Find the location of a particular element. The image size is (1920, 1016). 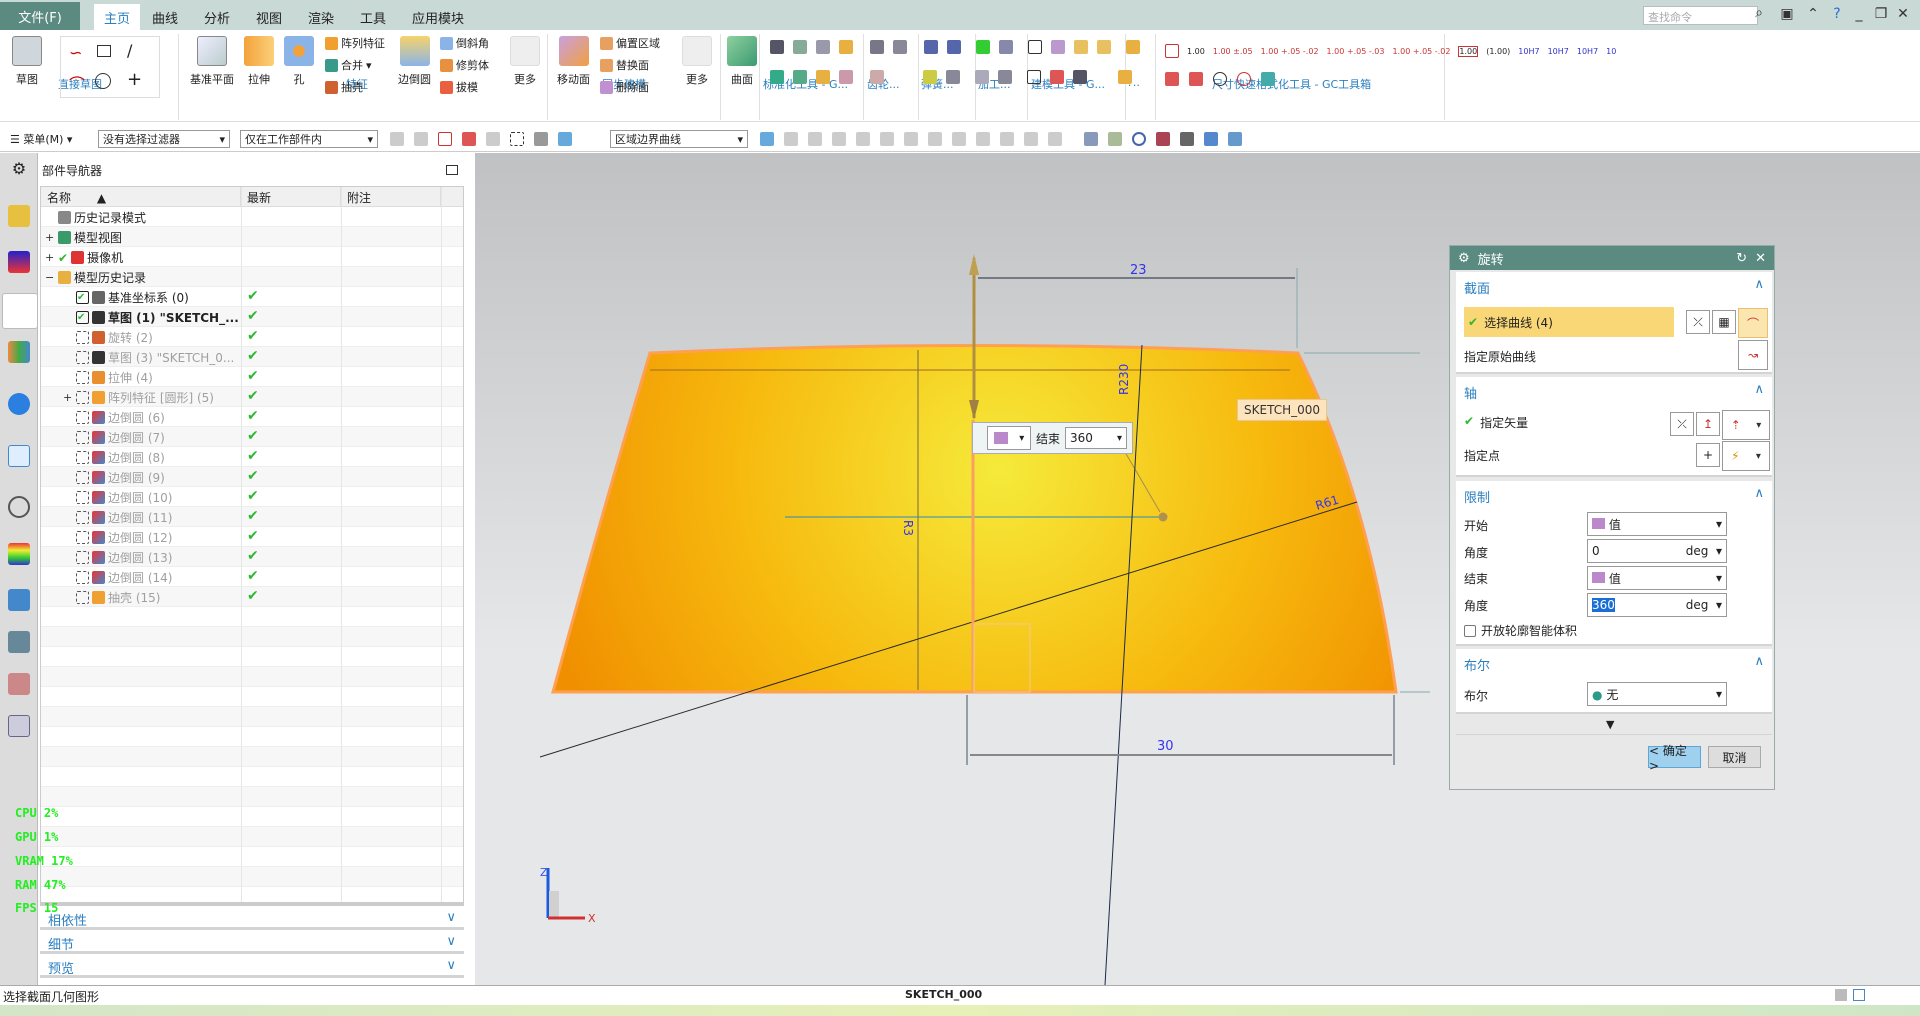

point-type-select: ⚡ ▾ is located at coordinates (1746, 456).